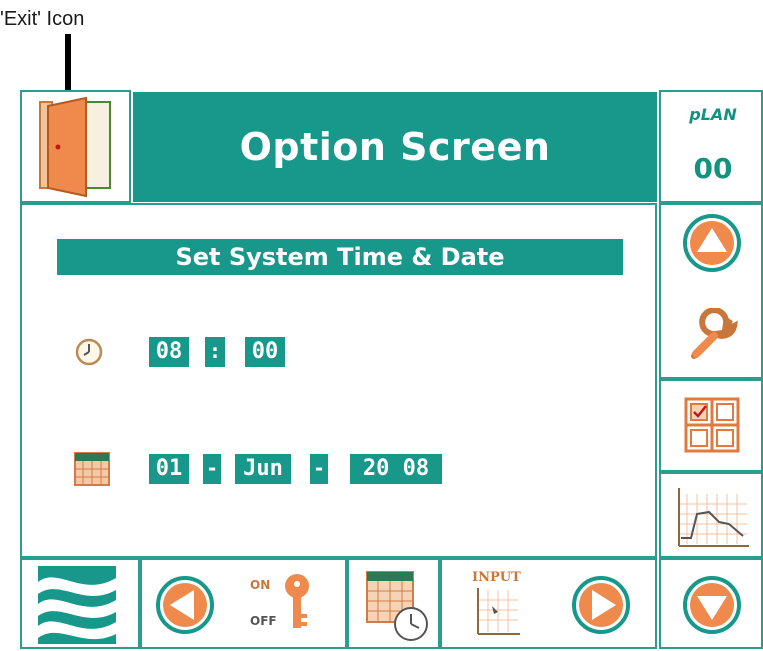 The image size is (763, 651). I want to click on exit-icon-annotation: 'Exit' Icon, so click(42, 19).